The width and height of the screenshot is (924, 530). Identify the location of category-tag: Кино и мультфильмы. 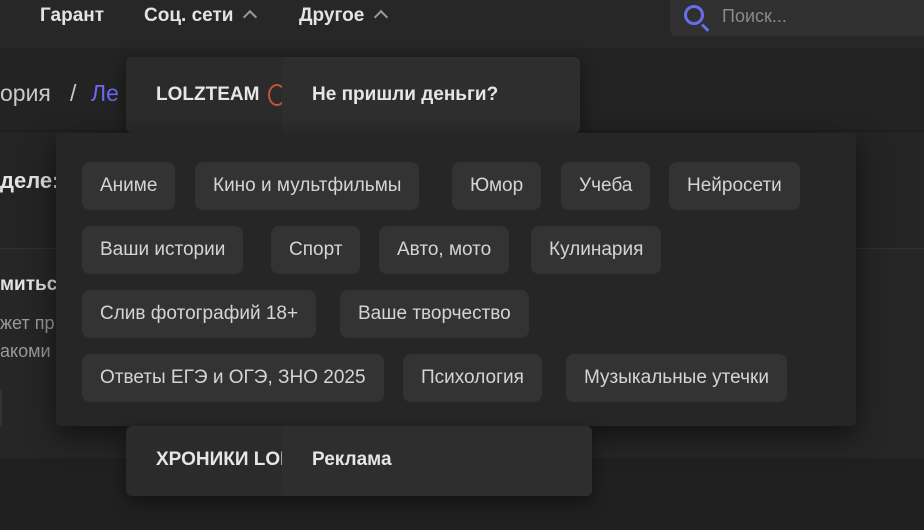
(307, 186).